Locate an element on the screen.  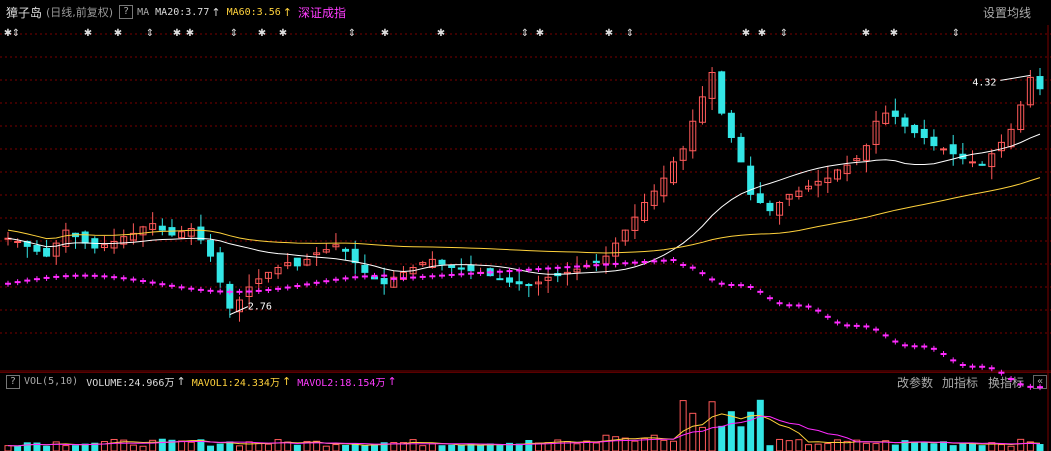
low-price-label: 2.76 is located at coordinates (260, 307).